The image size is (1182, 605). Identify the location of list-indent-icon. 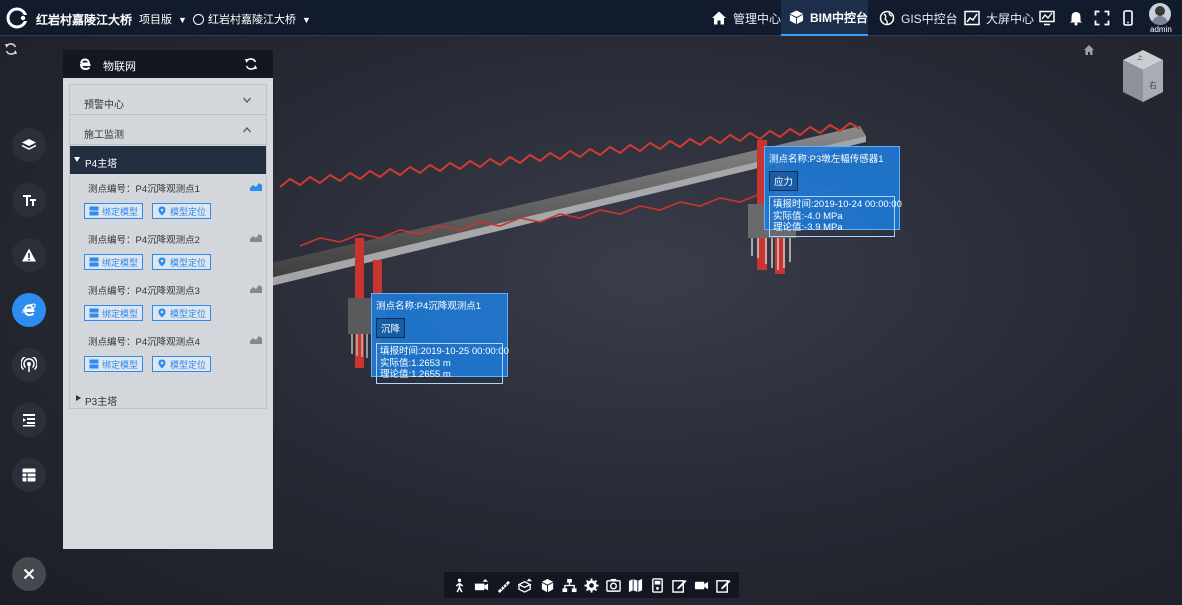
(29, 420).